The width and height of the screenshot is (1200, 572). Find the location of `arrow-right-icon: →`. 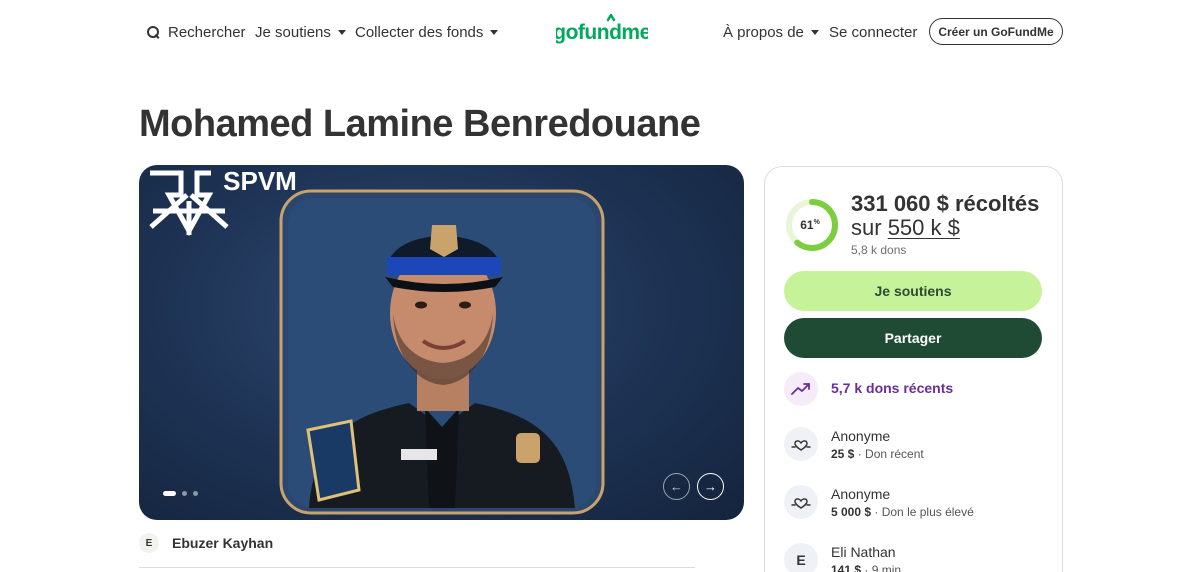

arrow-right-icon: → is located at coordinates (710, 486).